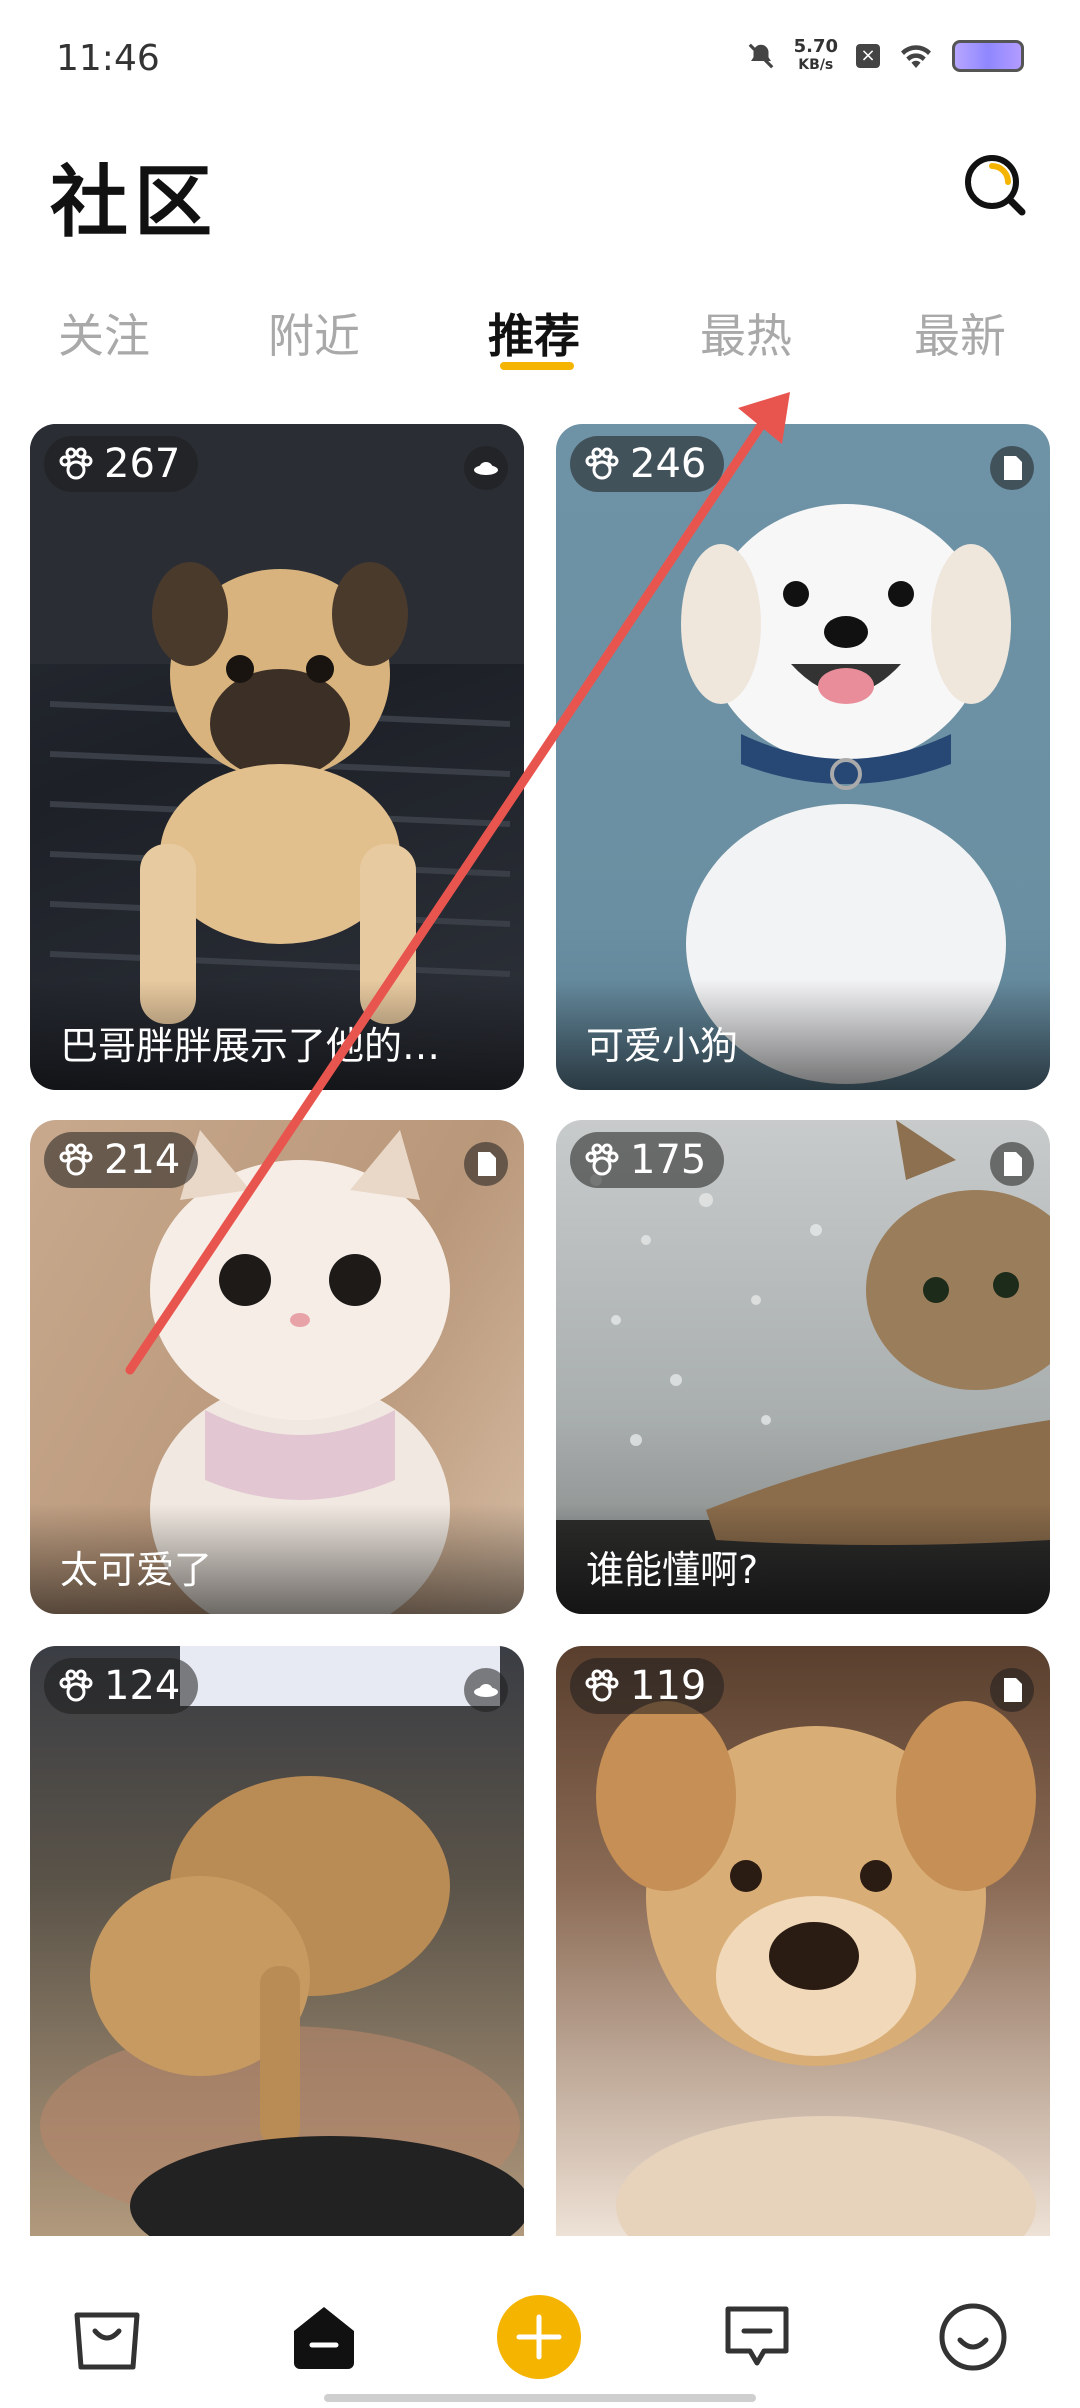 The image size is (1080, 2408). Describe the element at coordinates (134, 203) in the screenshot. I see `page-title: 社区` at that location.